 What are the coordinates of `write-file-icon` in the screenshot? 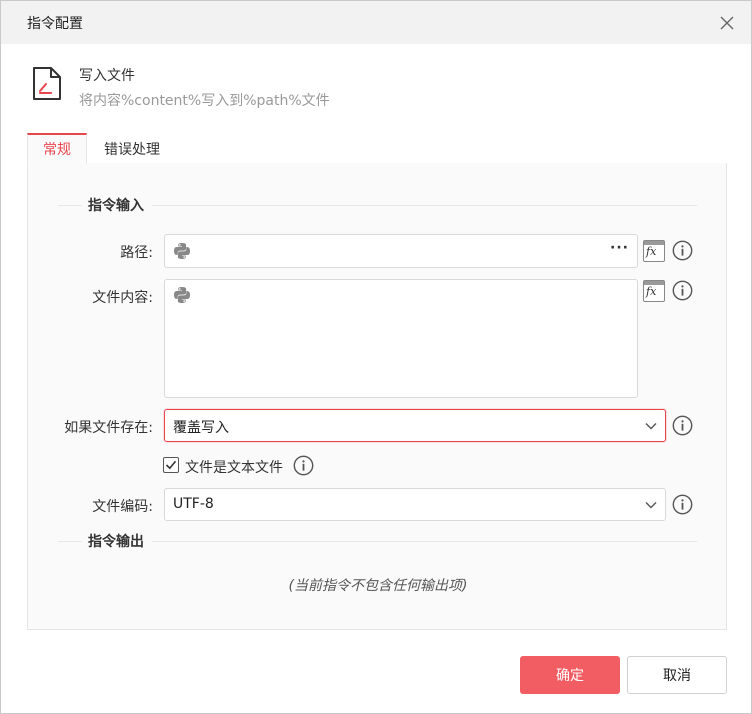 It's located at (47, 83).